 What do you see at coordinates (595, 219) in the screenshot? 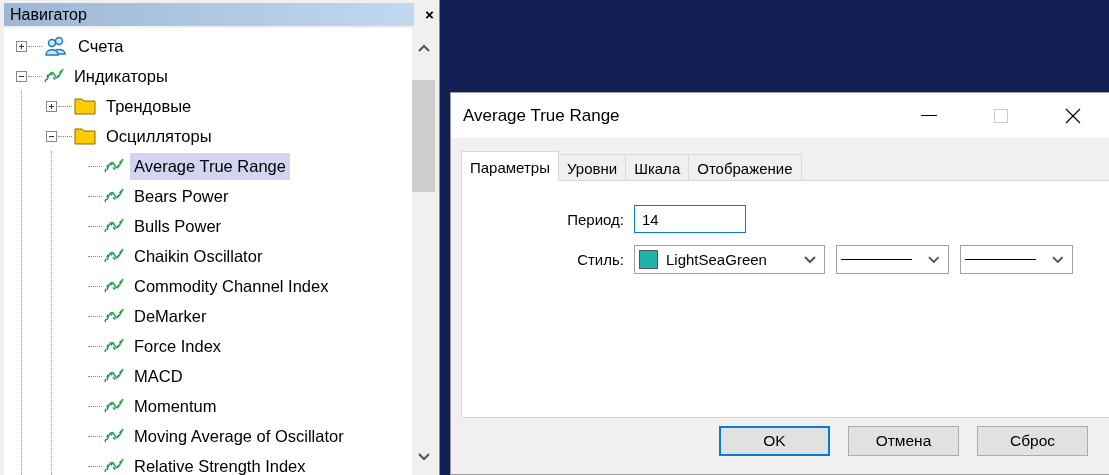
I see `field-label: Период:` at bounding box center [595, 219].